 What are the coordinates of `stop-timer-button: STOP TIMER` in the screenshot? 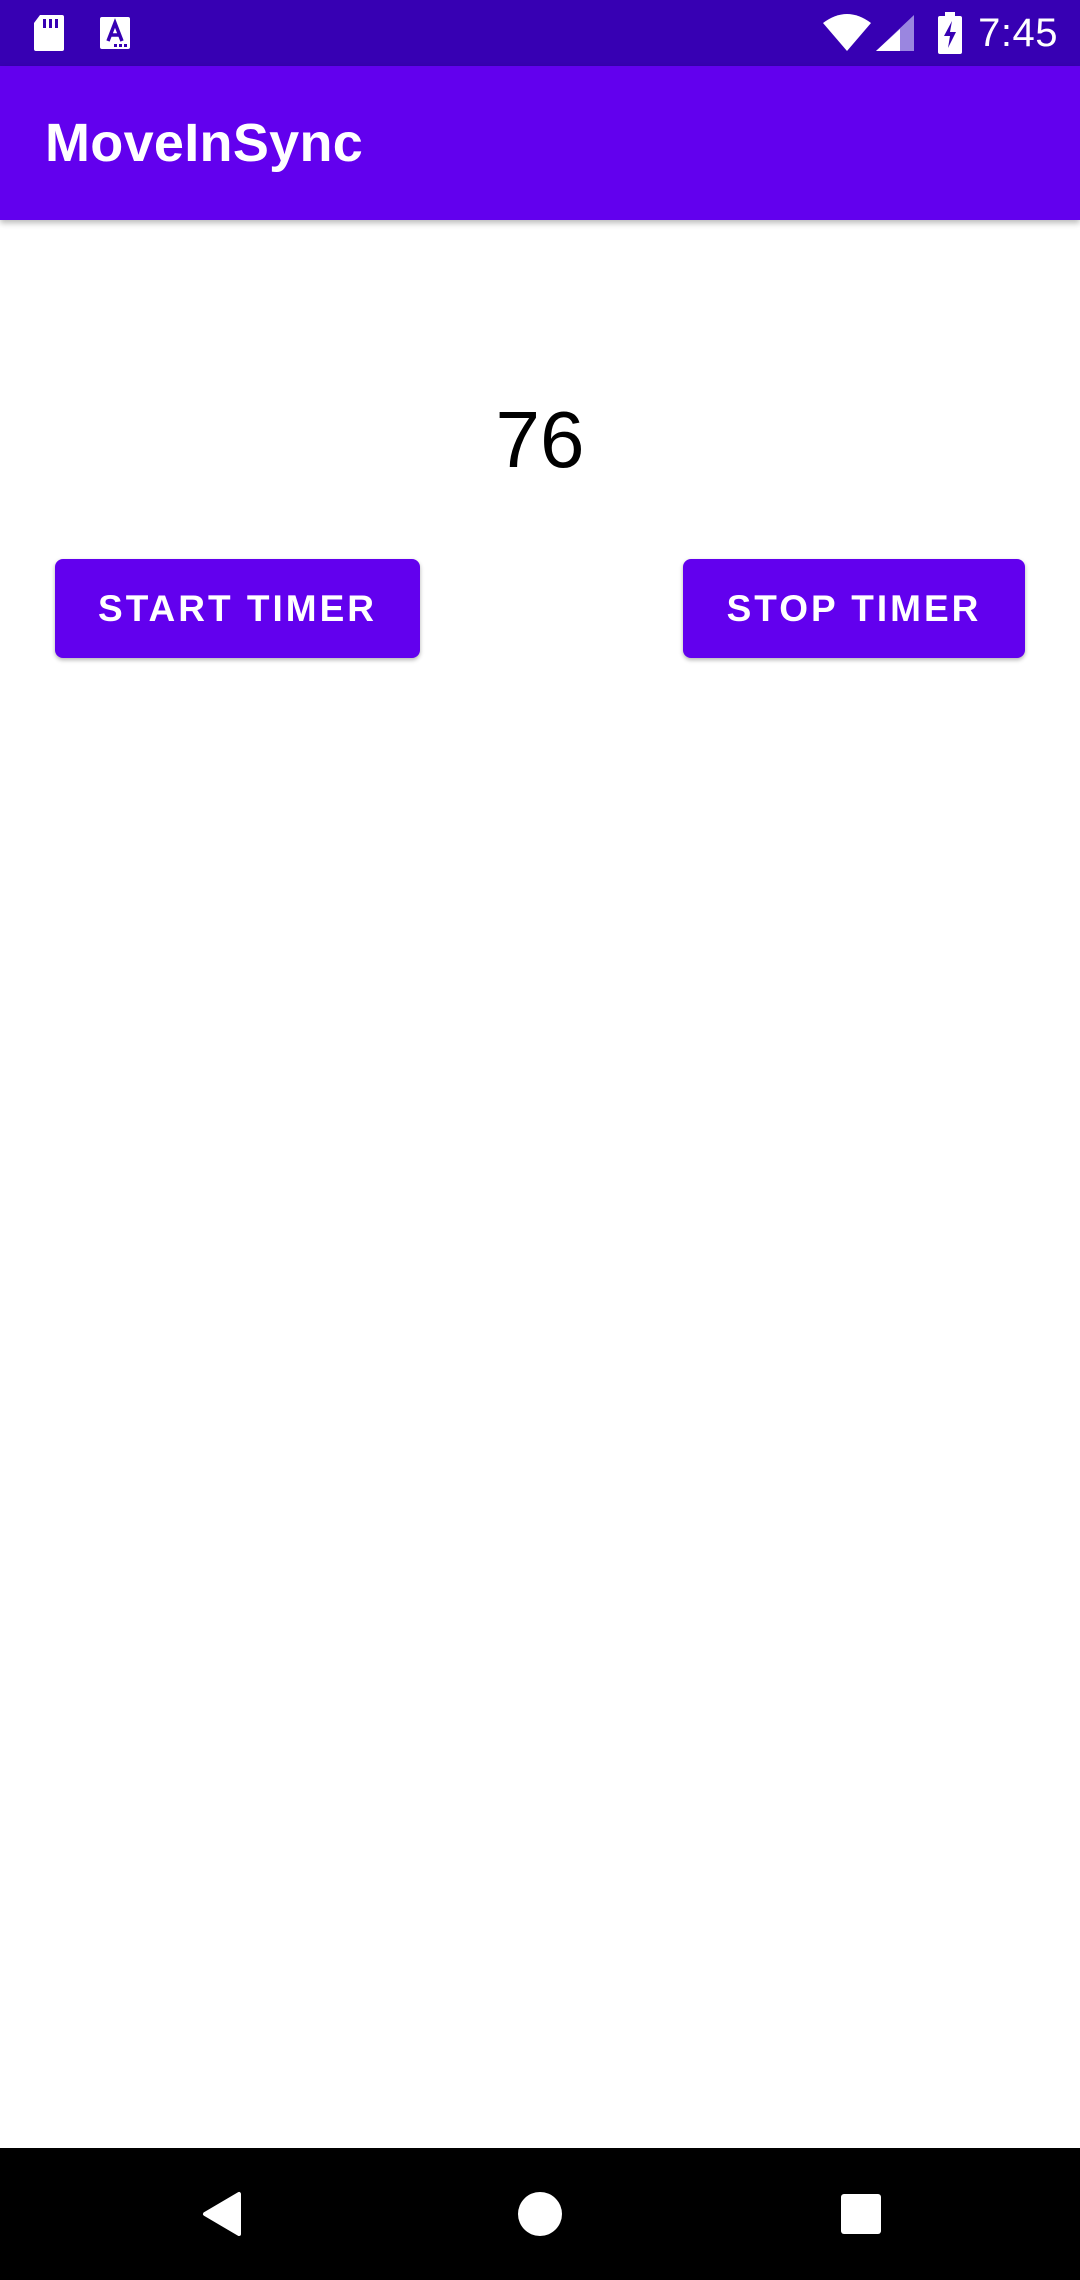 It's located at (854, 608).